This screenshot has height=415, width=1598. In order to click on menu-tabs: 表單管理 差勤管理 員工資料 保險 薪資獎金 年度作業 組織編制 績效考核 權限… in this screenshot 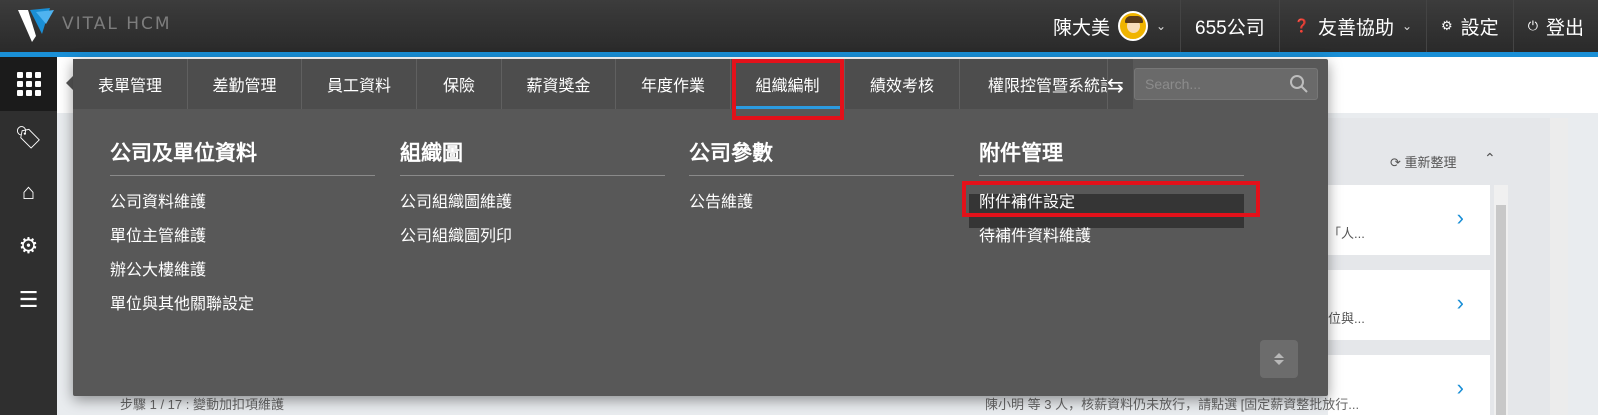, I will do `click(603, 84)`.